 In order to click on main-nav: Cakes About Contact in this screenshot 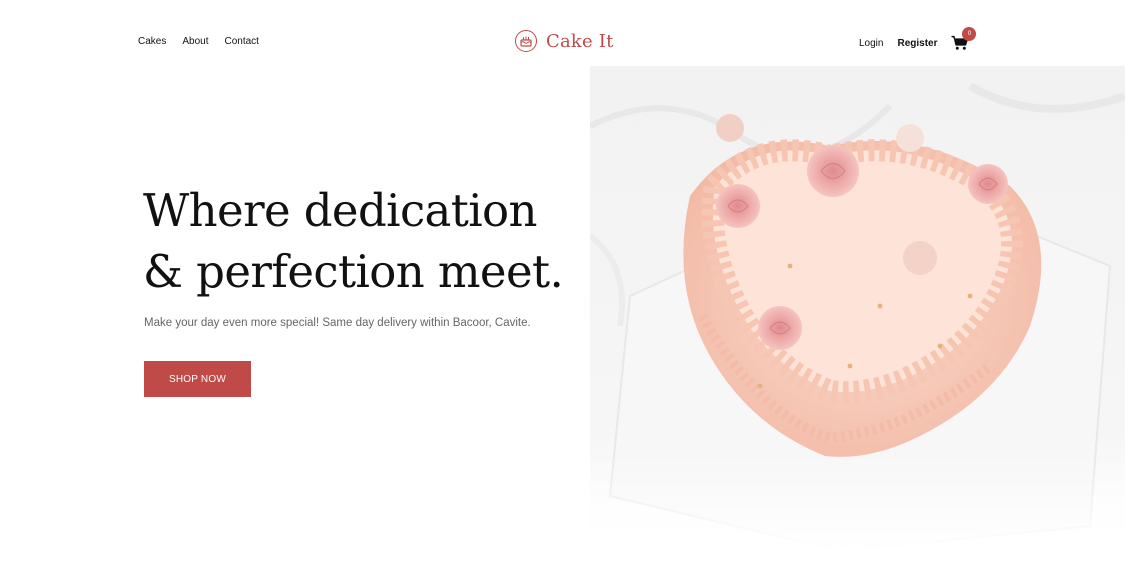, I will do `click(198, 41)`.